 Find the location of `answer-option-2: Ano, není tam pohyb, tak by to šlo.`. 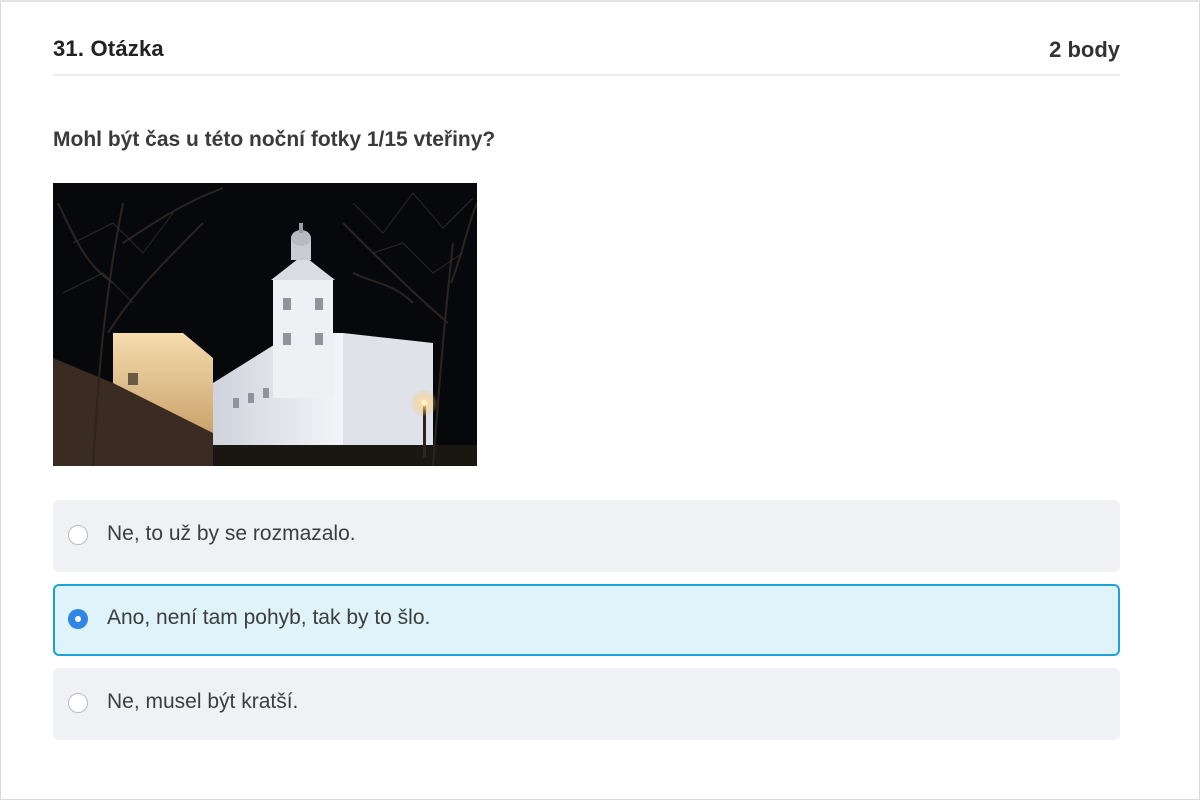

answer-option-2: Ano, není tam pohyb, tak by to šlo. is located at coordinates (586, 620).